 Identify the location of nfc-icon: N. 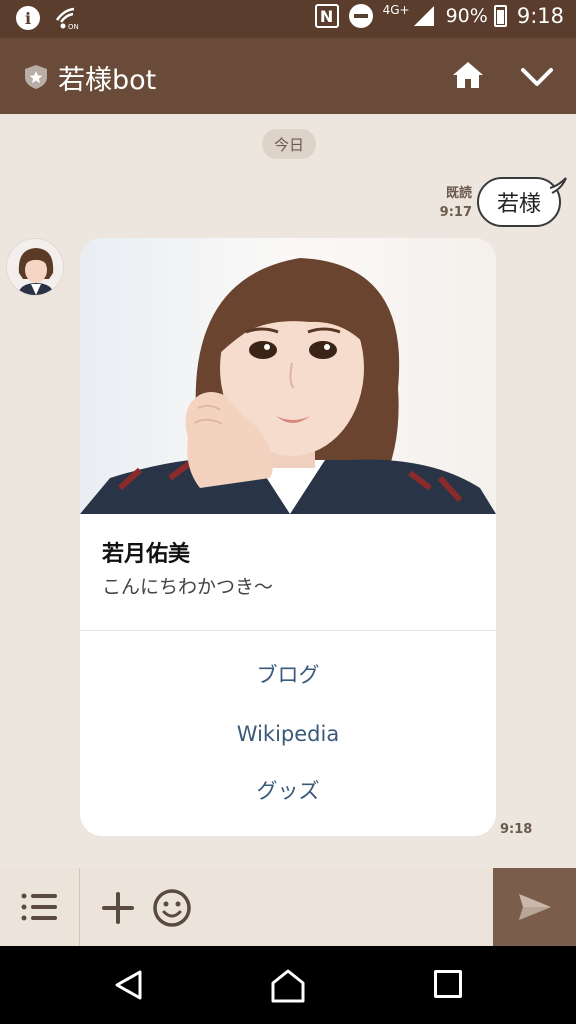
(326, 16).